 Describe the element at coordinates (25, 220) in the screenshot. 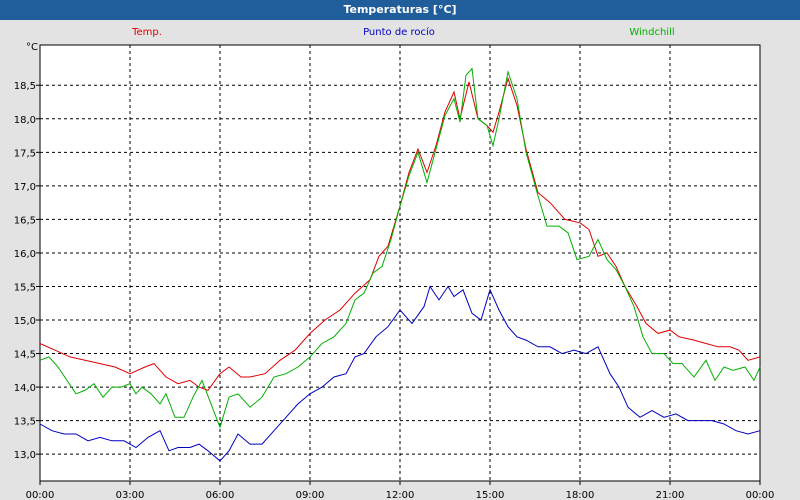

I see `y-tick-label: 16,5` at that location.